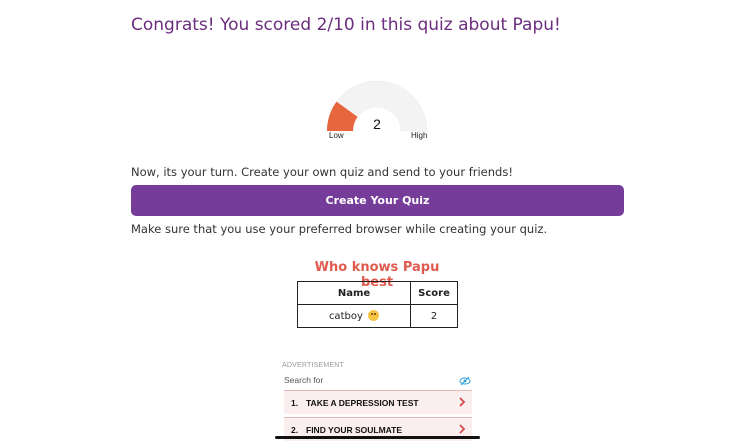 The image size is (755, 447). What do you see at coordinates (374, 315) in the screenshot?
I see `sad-face-emoji-icon` at bounding box center [374, 315].